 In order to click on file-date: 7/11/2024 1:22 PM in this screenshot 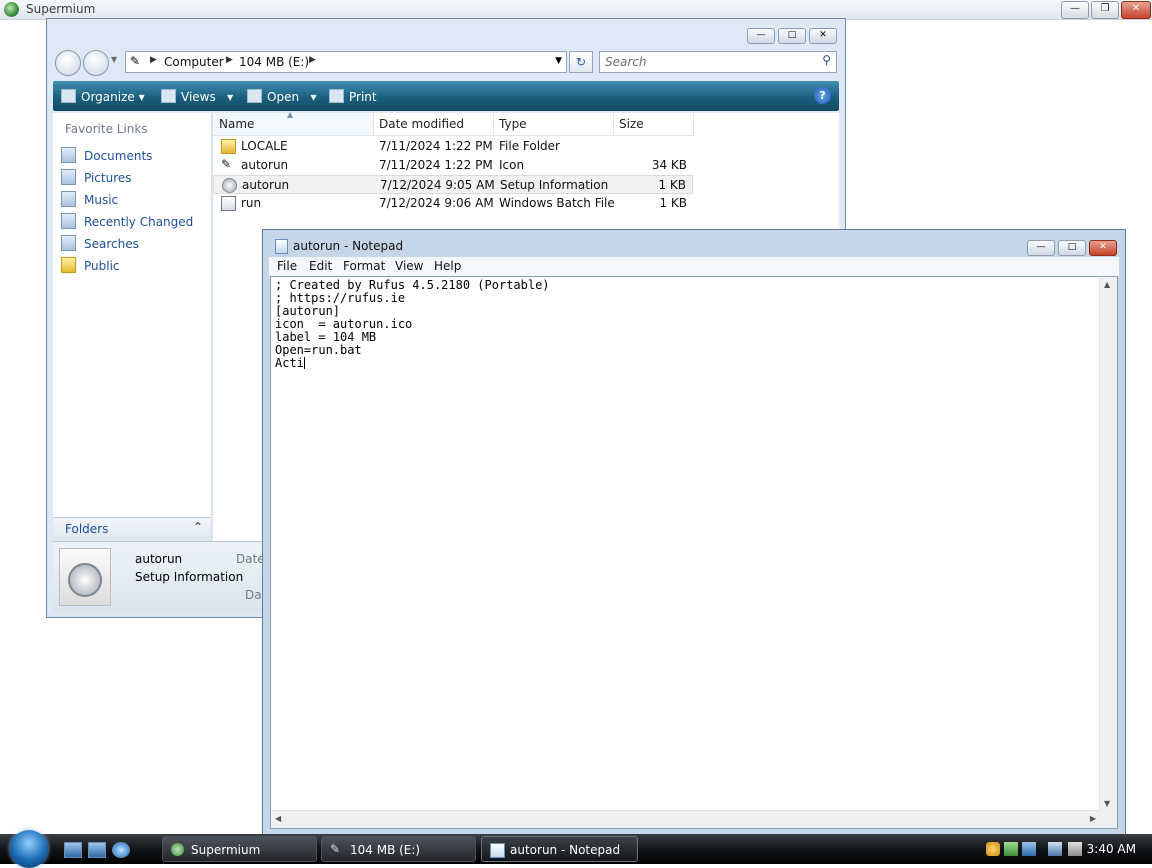, I will do `click(436, 146)`.